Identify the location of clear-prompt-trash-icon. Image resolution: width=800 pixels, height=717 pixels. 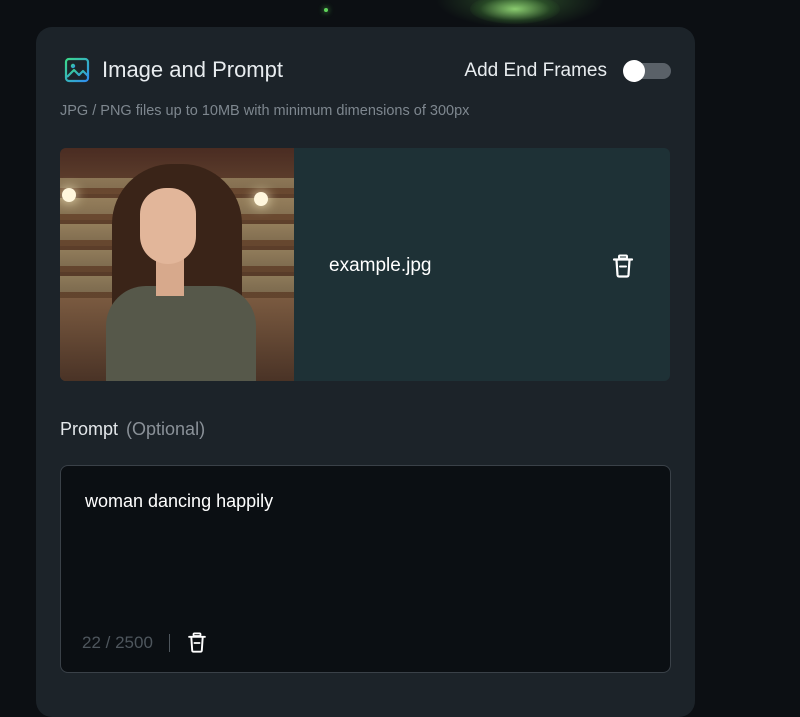
(197, 642).